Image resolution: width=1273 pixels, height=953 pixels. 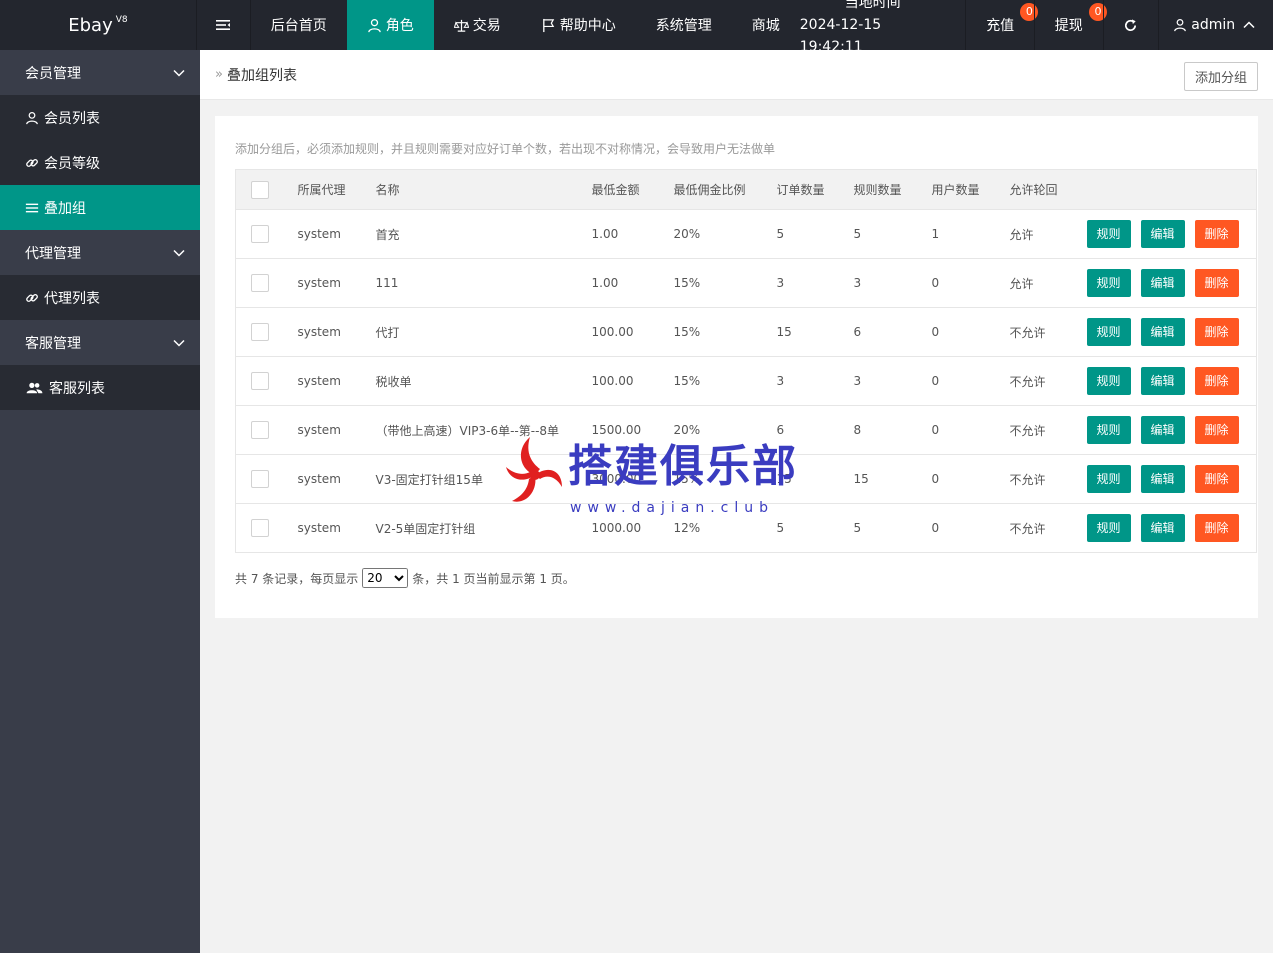 What do you see at coordinates (100, 207) in the screenshot?
I see `sidebar-item-stack-group: 叠加组` at bounding box center [100, 207].